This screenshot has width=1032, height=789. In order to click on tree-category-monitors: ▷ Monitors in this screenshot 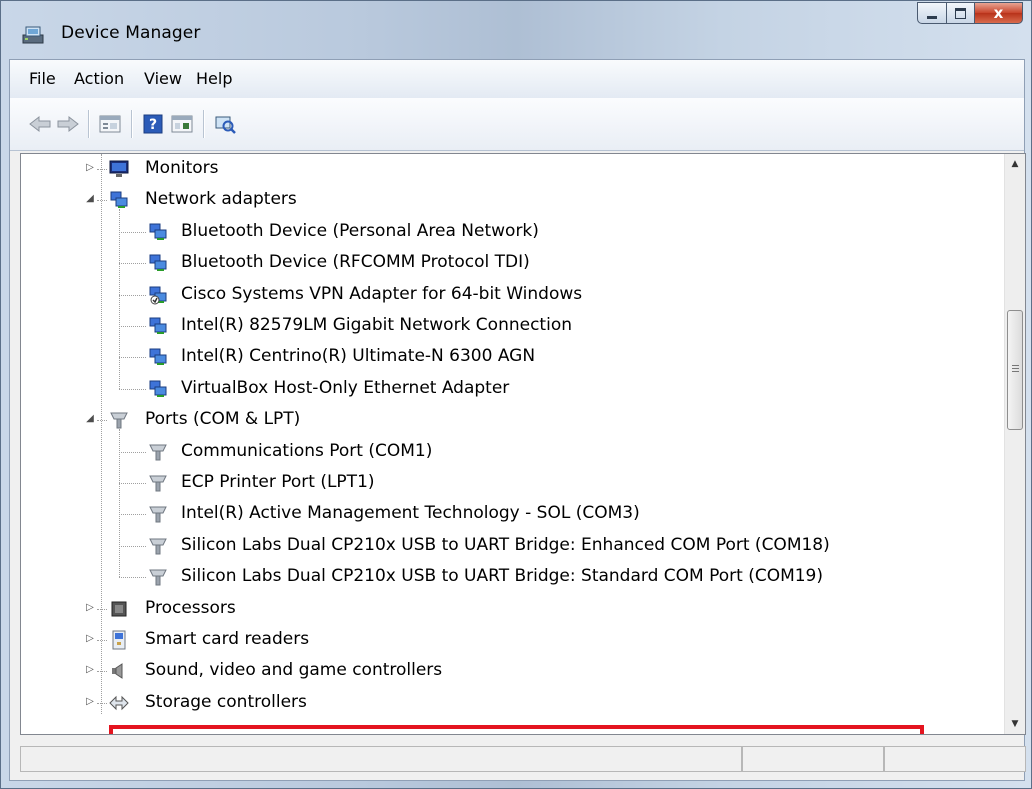, I will do `click(511, 169)`.